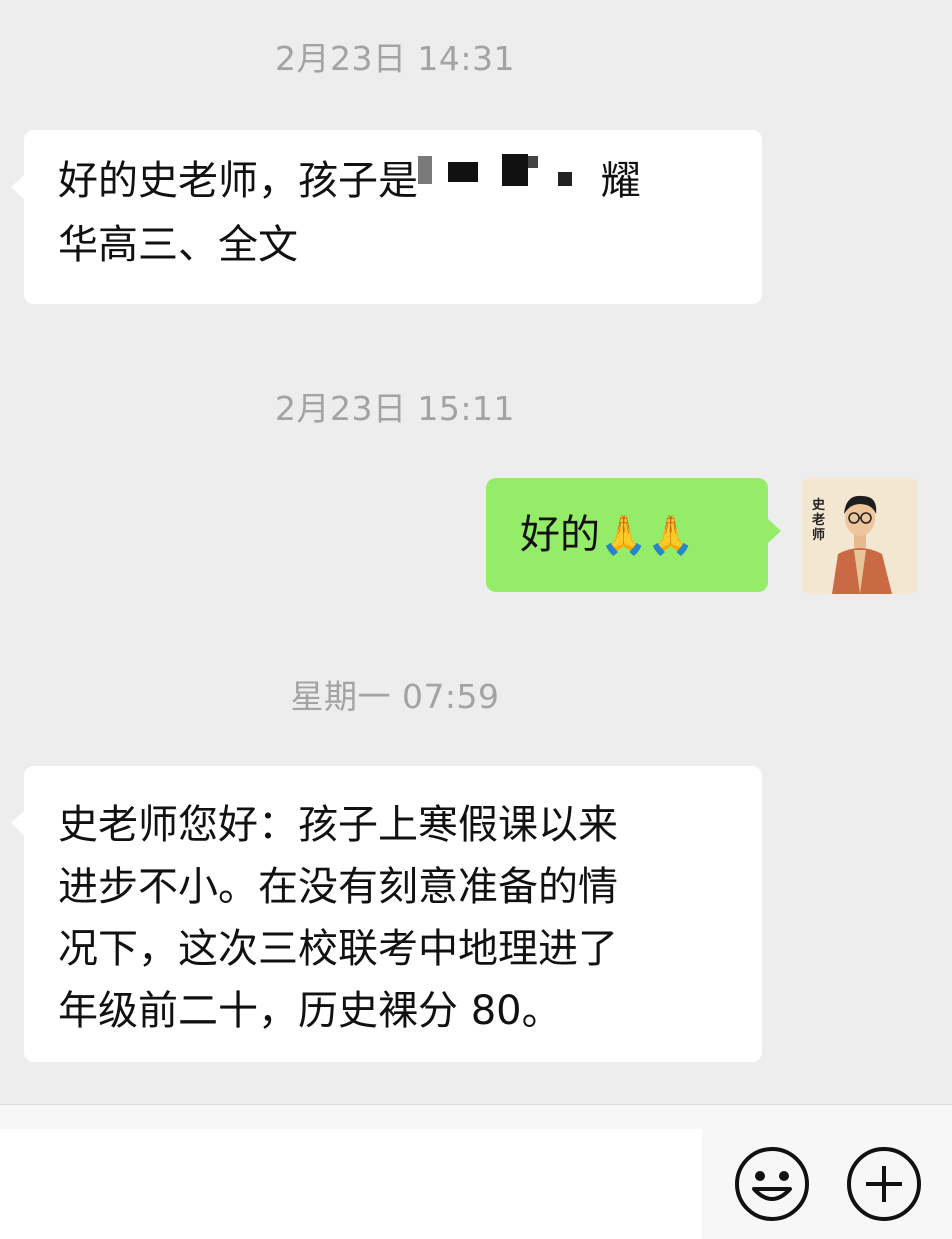 The width and height of the screenshot is (952, 1239). What do you see at coordinates (310, 1011) in the screenshot?
I see `message-line: 年级前二十，历史裸分 80。` at bounding box center [310, 1011].